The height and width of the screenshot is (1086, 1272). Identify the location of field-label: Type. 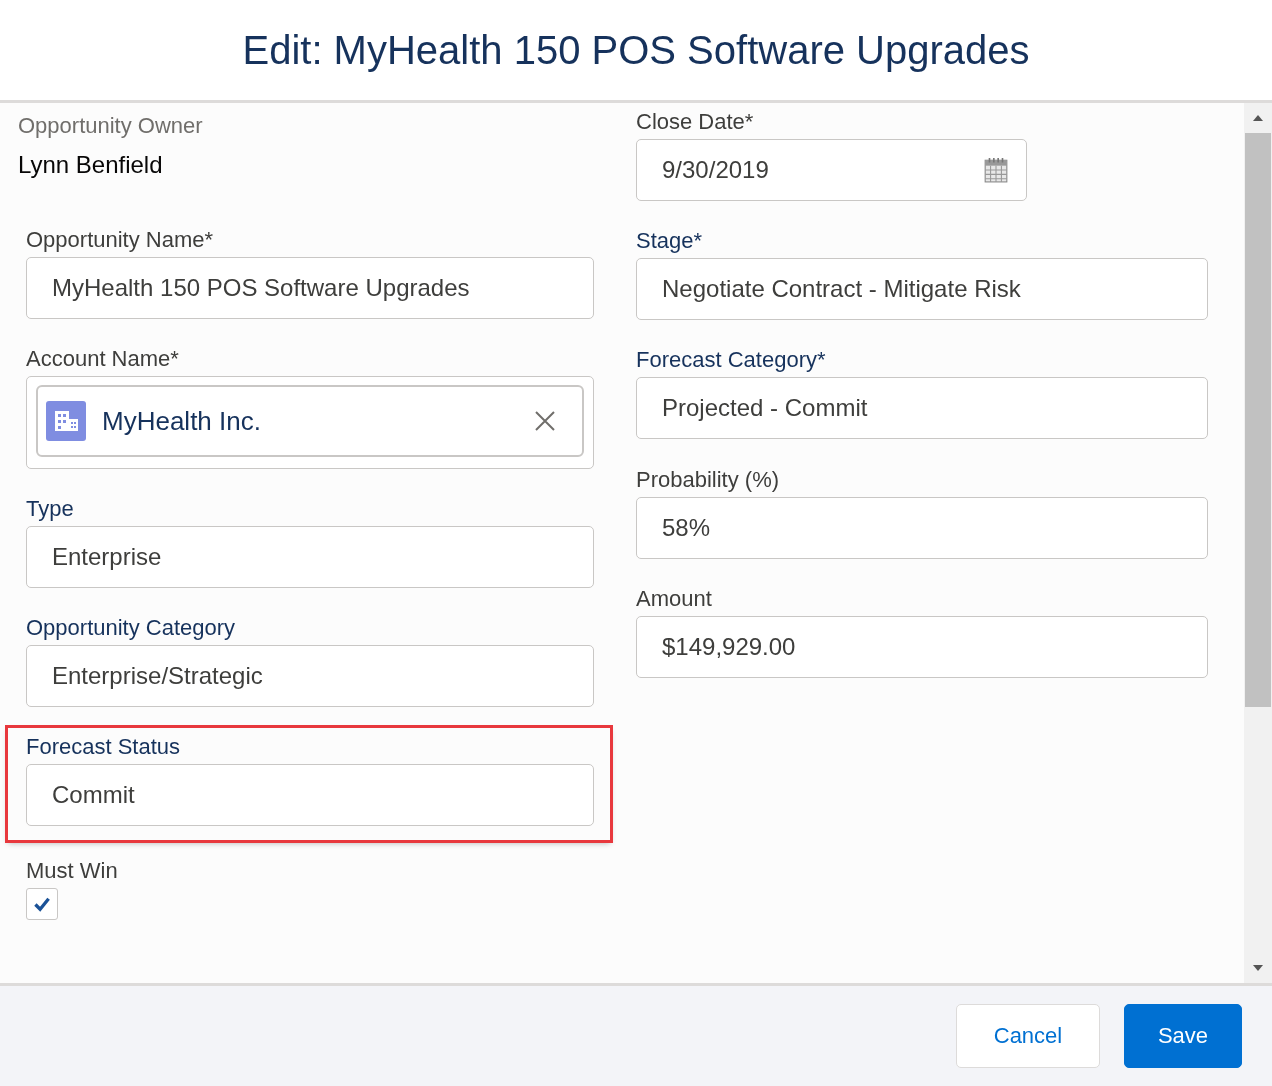
(50, 509).